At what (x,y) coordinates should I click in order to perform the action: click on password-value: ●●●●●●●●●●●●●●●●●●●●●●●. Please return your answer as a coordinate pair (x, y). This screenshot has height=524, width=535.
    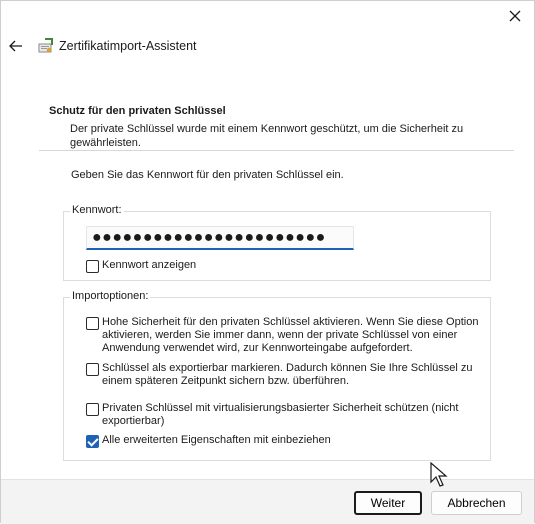
    Looking at the image, I should click on (209, 237).